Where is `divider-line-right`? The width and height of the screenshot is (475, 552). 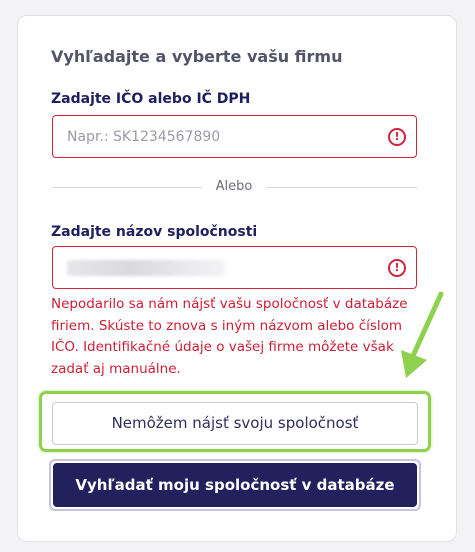
divider-line-right is located at coordinates (341, 187).